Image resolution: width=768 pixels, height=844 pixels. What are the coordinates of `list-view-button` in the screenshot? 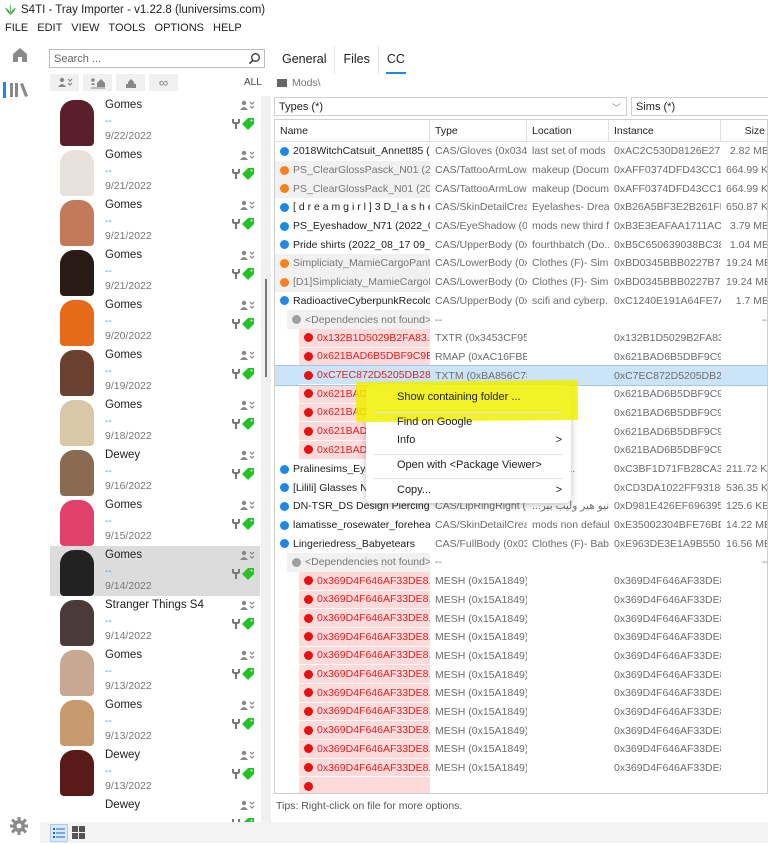 It's located at (59, 833).